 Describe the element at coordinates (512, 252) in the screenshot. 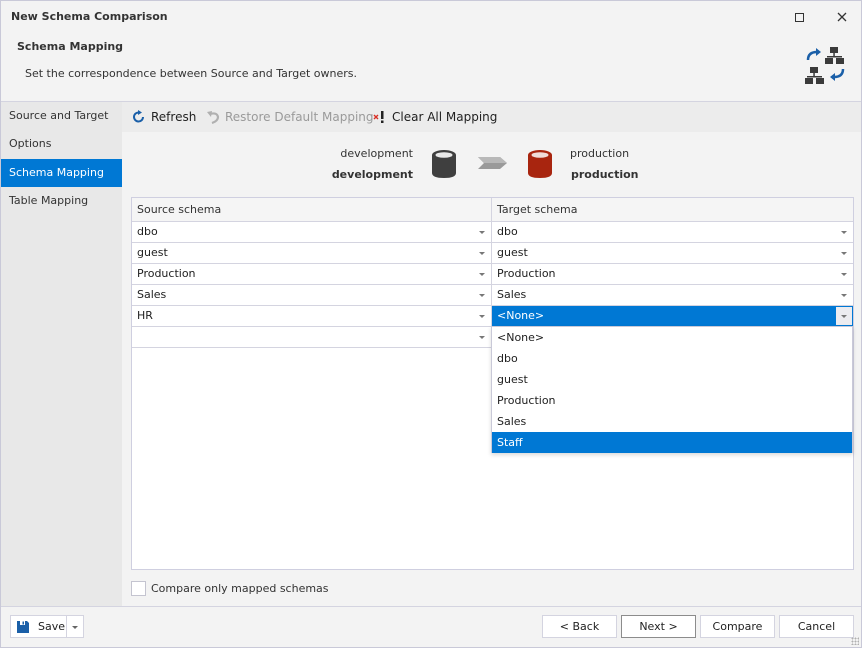

I see `target-schema-value: guest` at that location.